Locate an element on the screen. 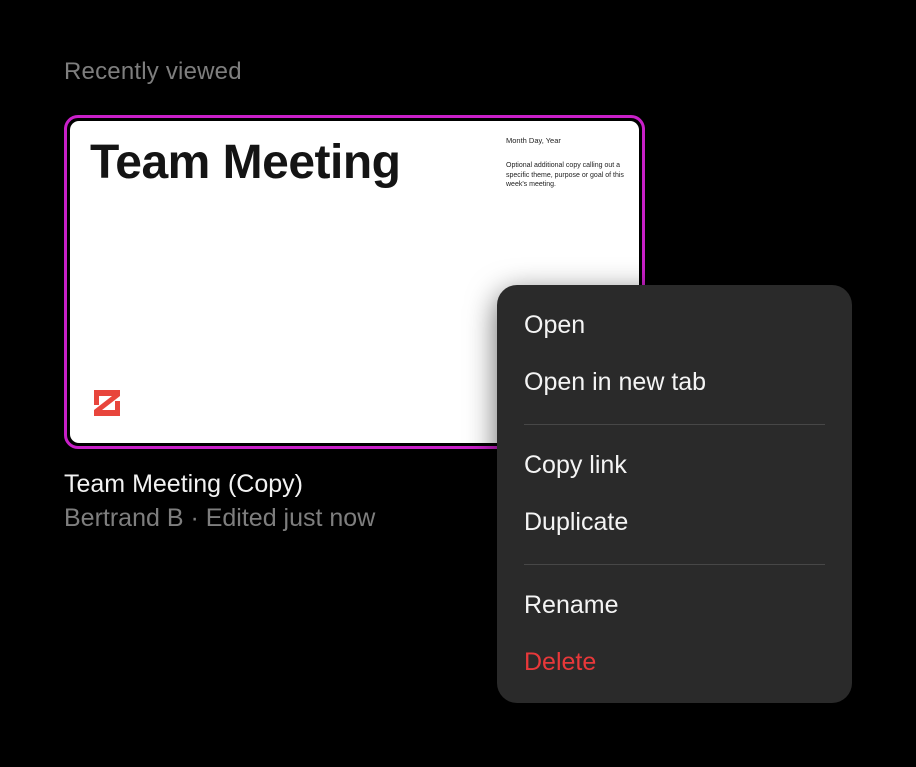  menu-item-delete: Delete is located at coordinates (674, 664).